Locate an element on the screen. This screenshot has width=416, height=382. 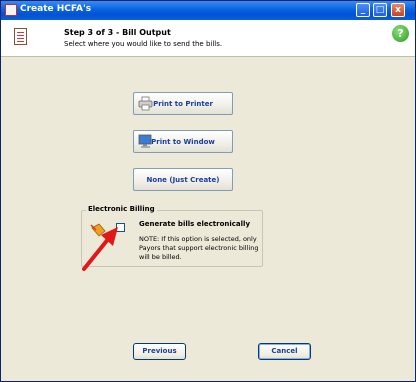
none-just-create-label: None (Just Create) is located at coordinates (183, 180).